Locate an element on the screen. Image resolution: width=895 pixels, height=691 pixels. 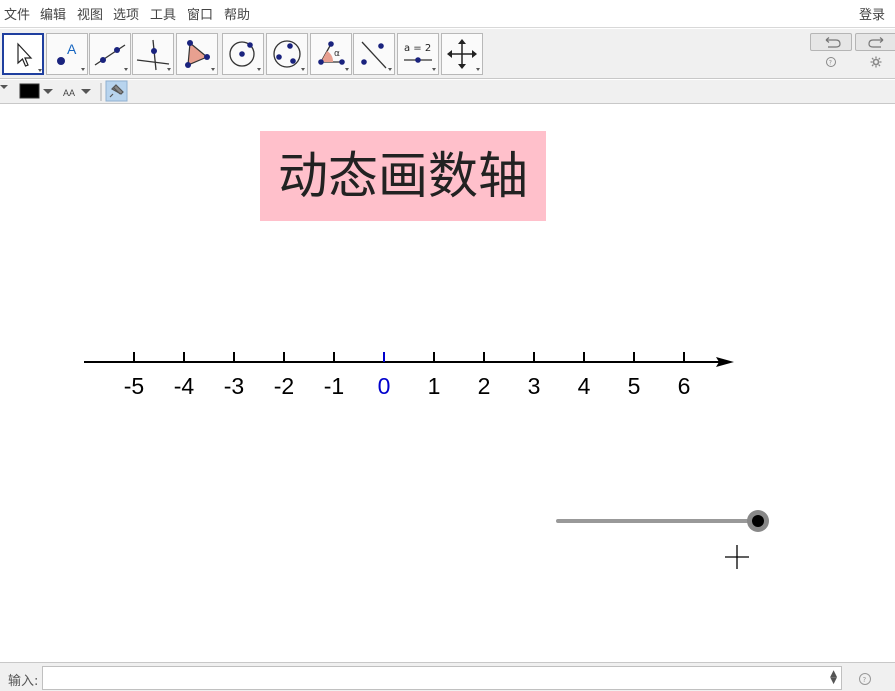
move-tool-button is located at coordinates (23, 54).